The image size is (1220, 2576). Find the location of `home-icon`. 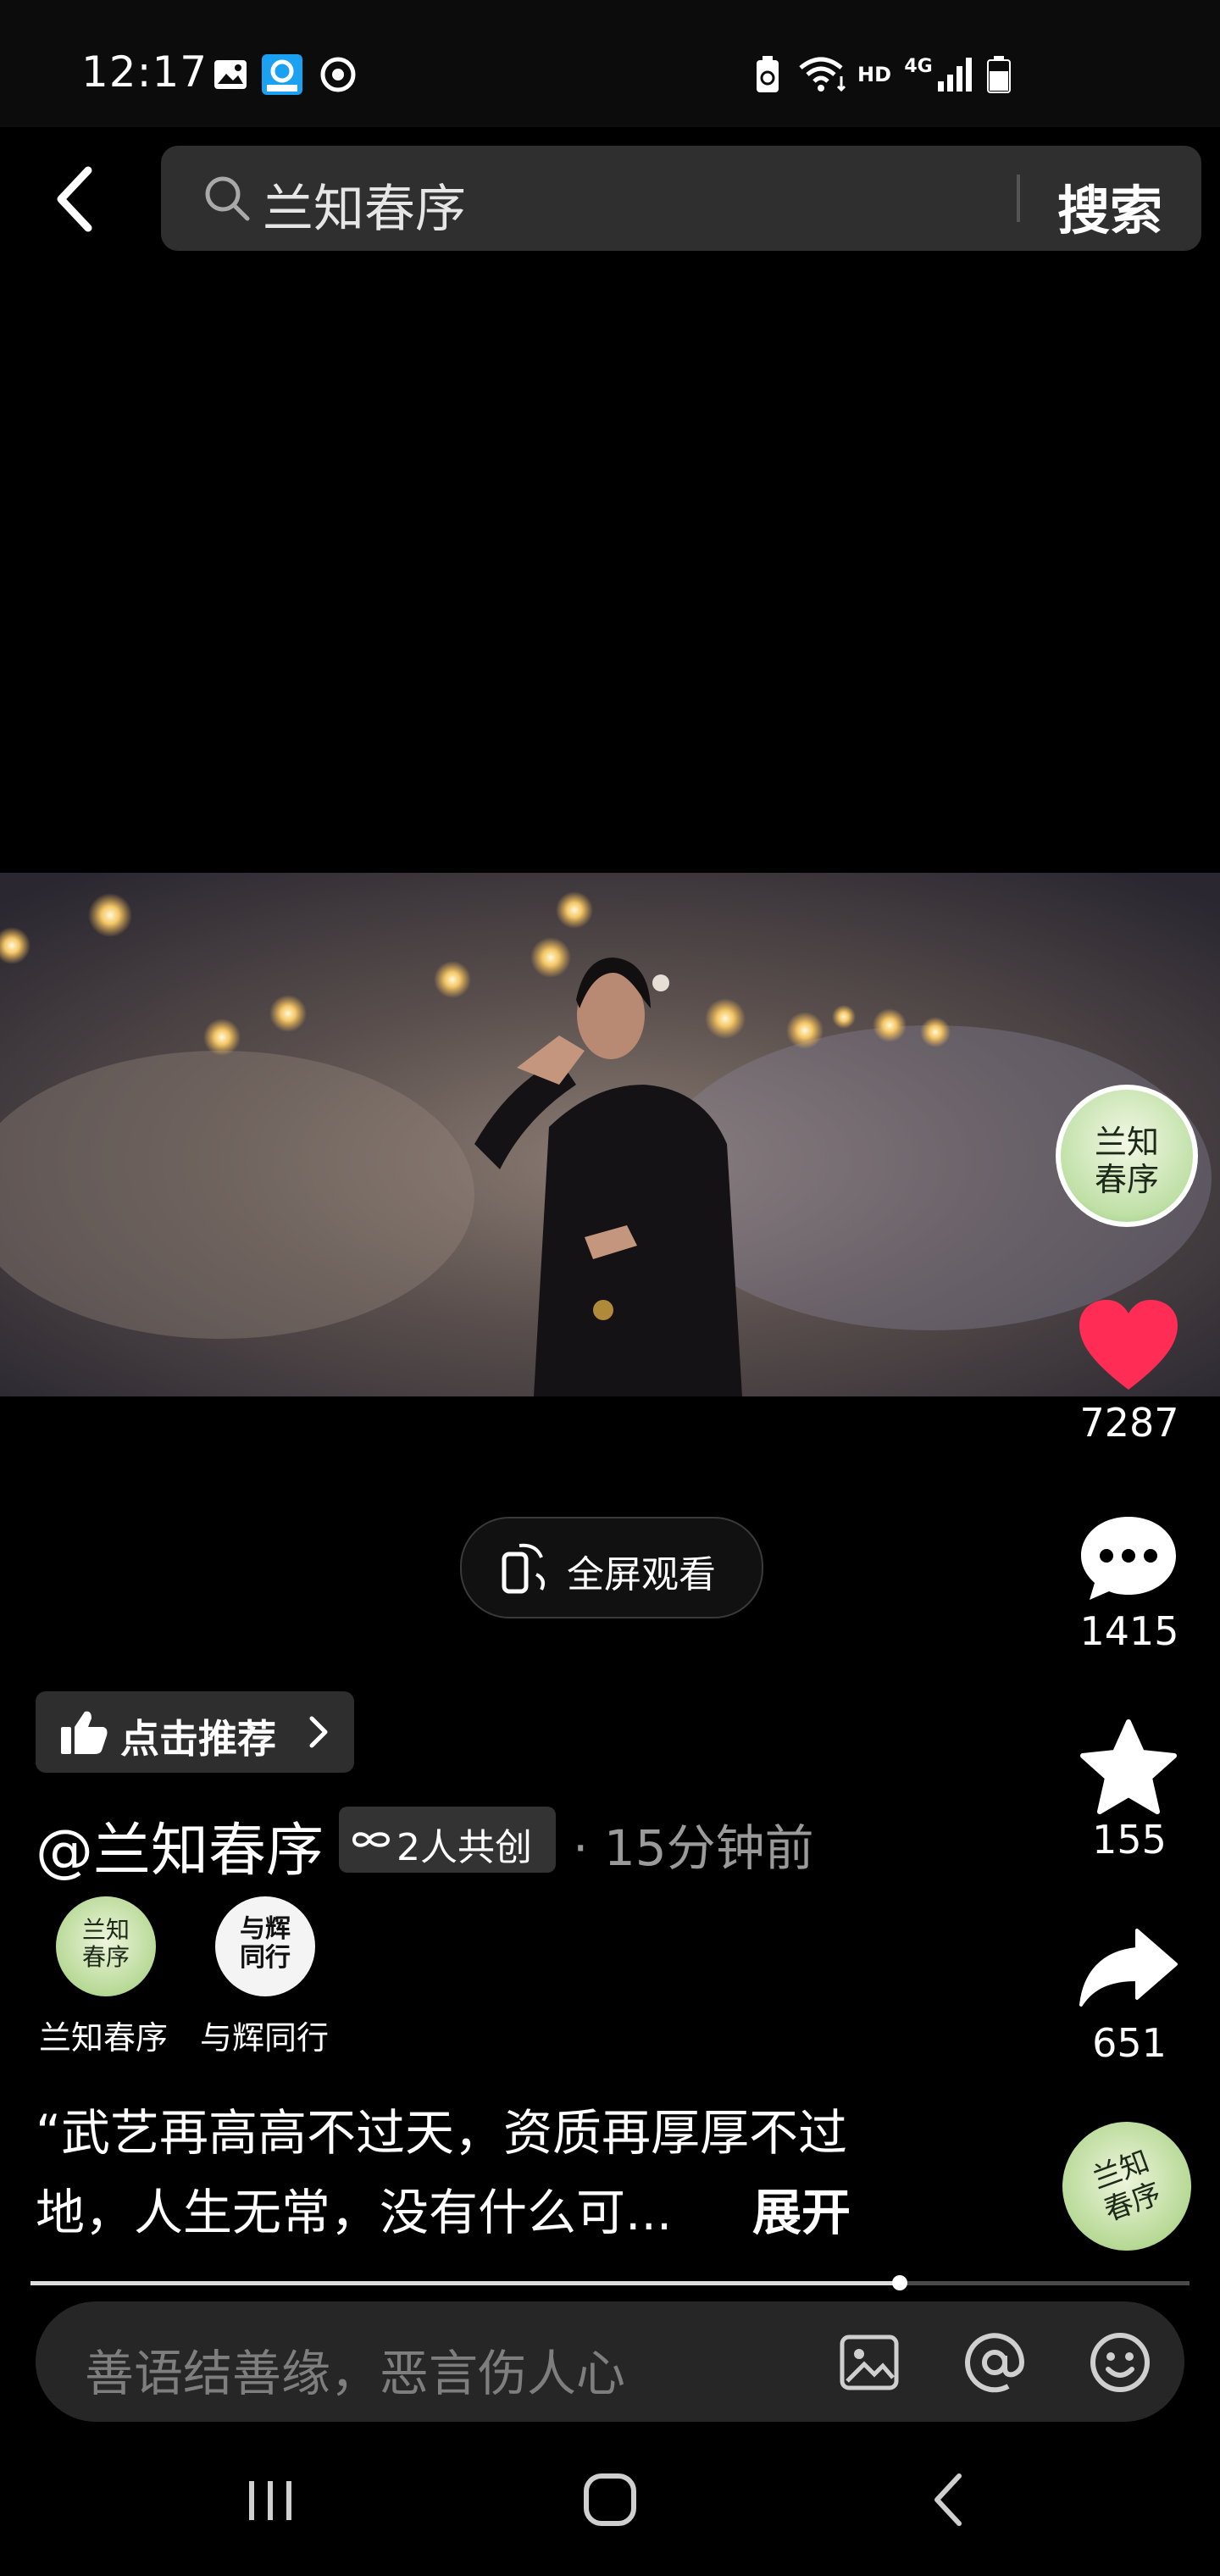

home-icon is located at coordinates (610, 2499).